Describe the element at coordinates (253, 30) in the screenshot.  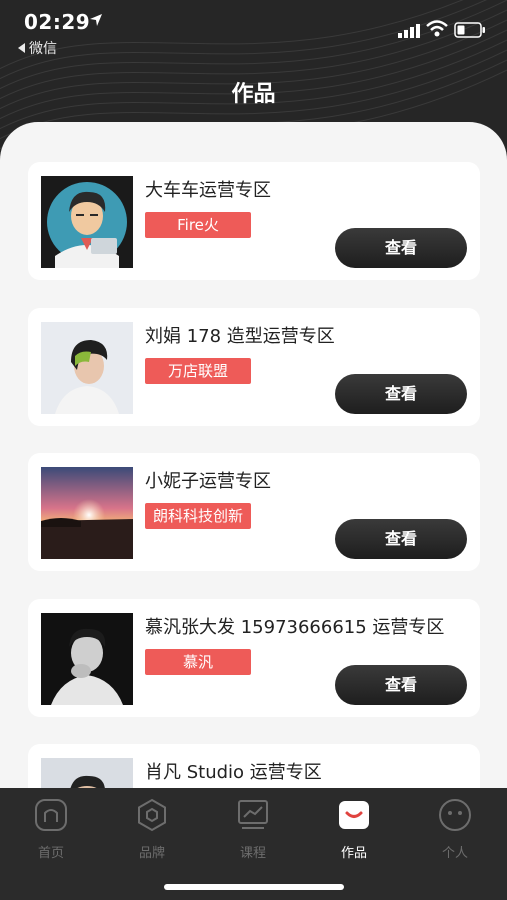
I see `status-bar: 02:29 微信` at that location.